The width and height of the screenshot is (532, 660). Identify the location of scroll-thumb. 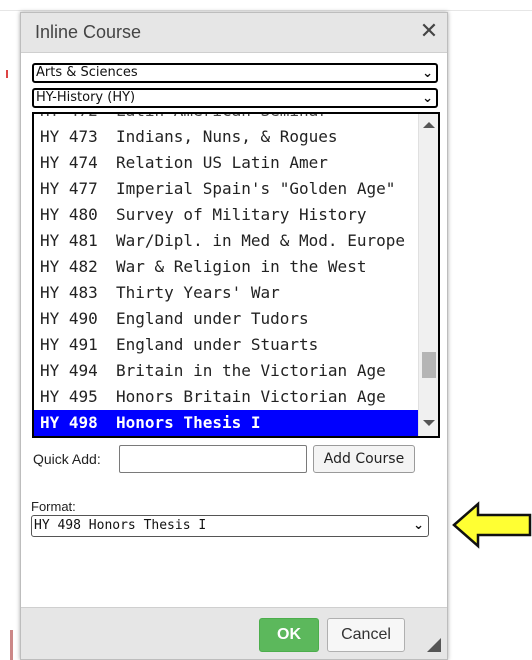
(429, 365).